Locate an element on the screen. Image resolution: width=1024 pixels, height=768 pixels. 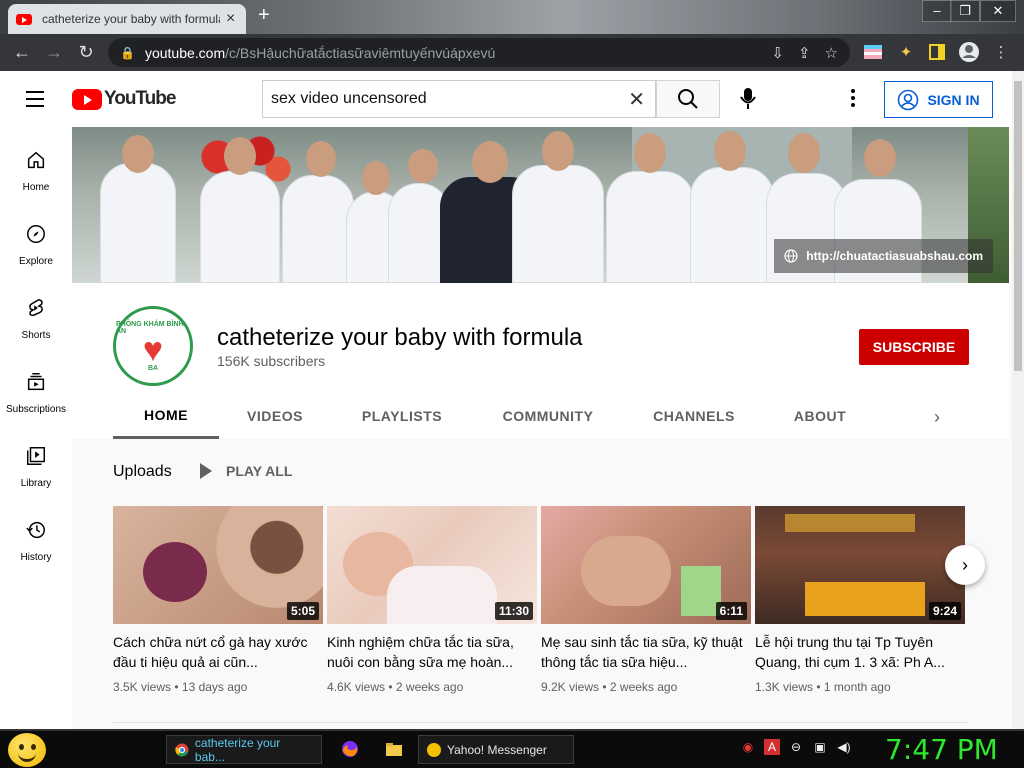
extension-flag-icon is located at coordinates (873, 52).